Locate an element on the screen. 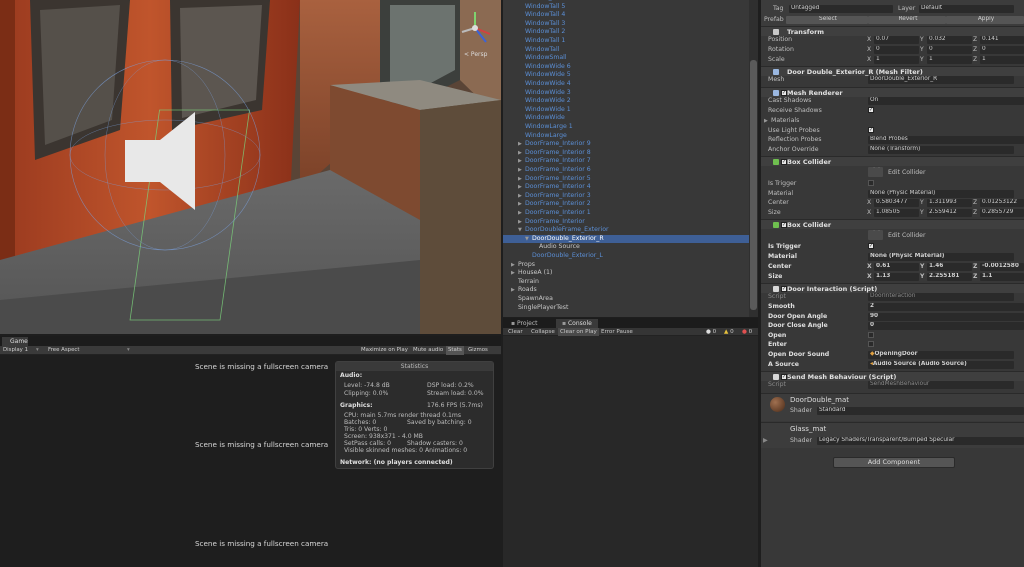 The height and width of the screenshot is (567, 1024). hierarchy-item: ▼ DoorDouble_Exterior_R is located at coordinates (626, 239).